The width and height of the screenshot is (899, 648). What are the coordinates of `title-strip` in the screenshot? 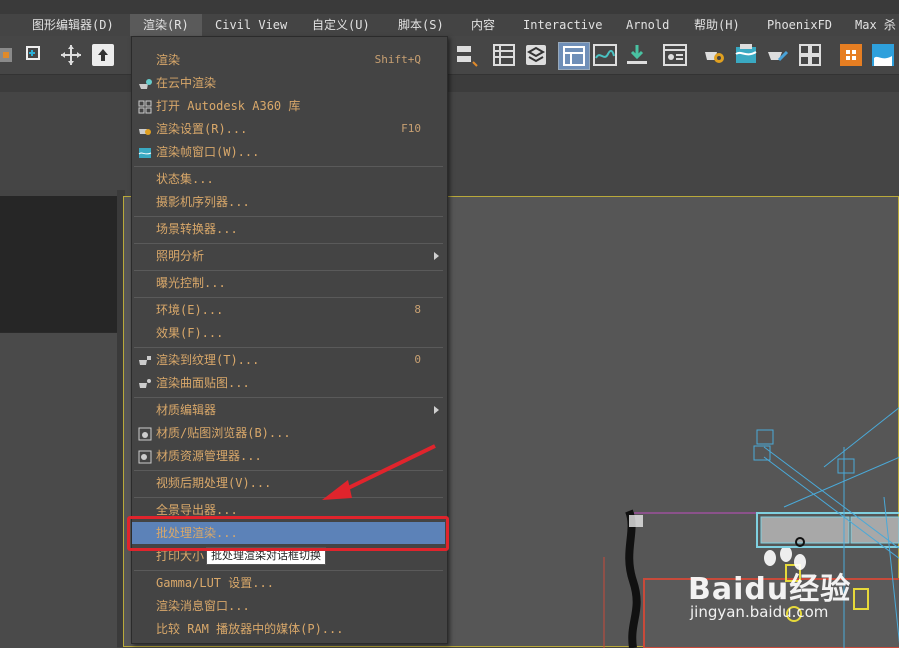 It's located at (449, 7).